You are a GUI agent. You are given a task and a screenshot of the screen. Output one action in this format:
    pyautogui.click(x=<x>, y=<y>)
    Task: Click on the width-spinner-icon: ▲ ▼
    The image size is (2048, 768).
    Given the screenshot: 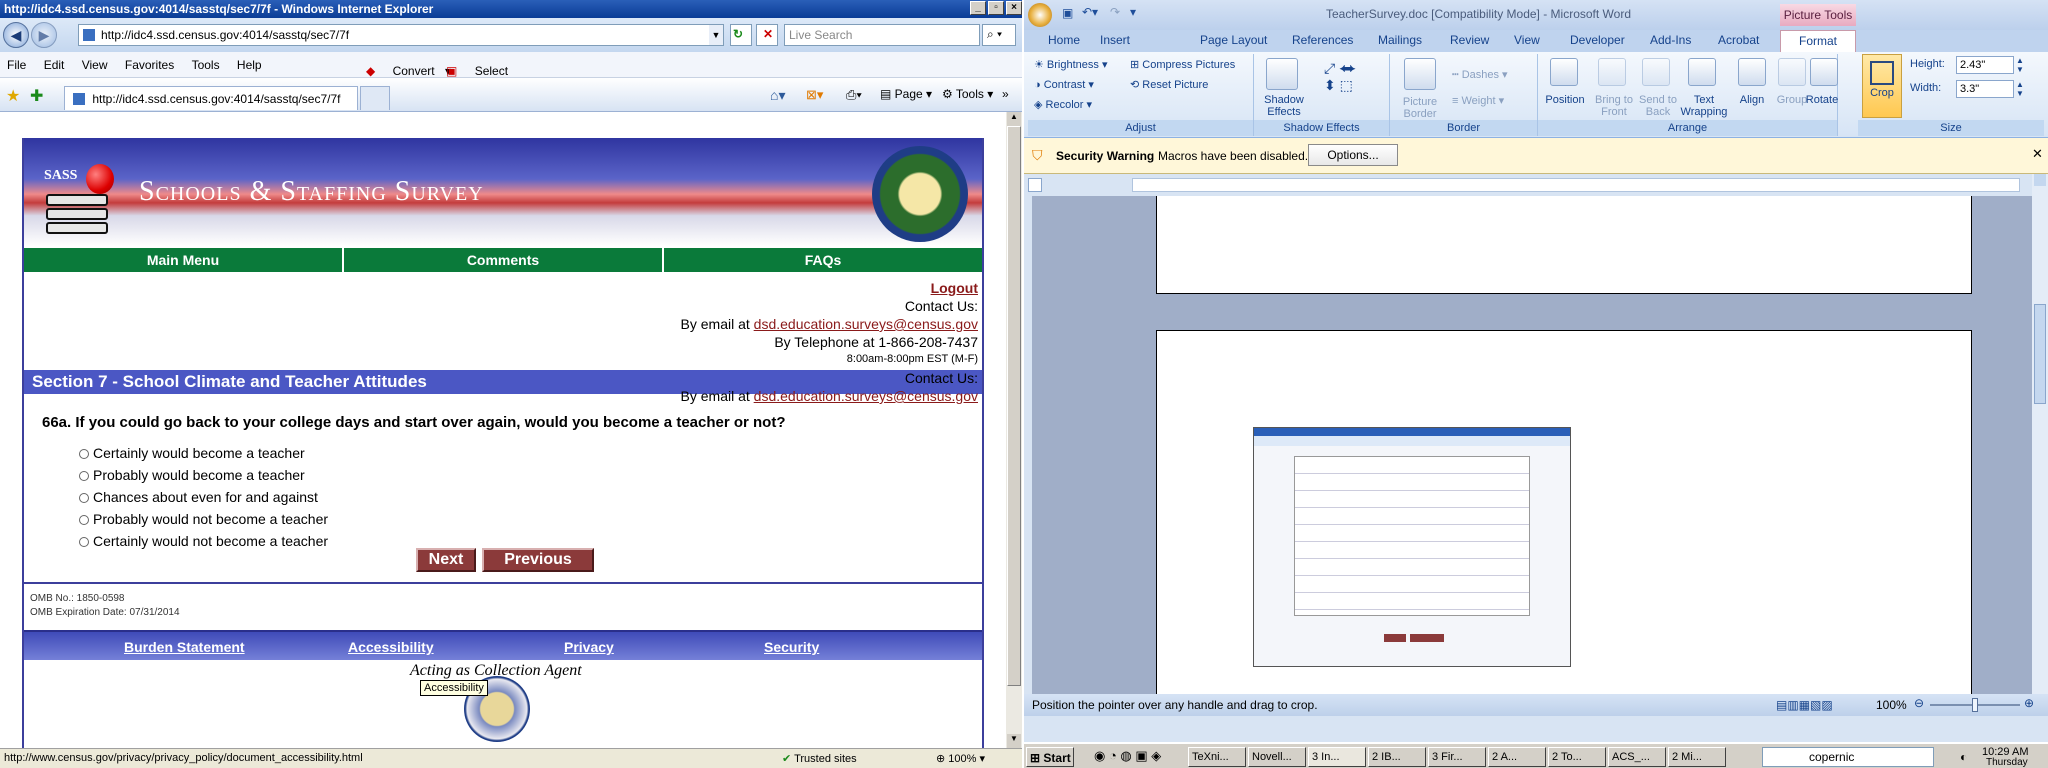 What is the action you would take?
    pyautogui.click(x=2020, y=89)
    